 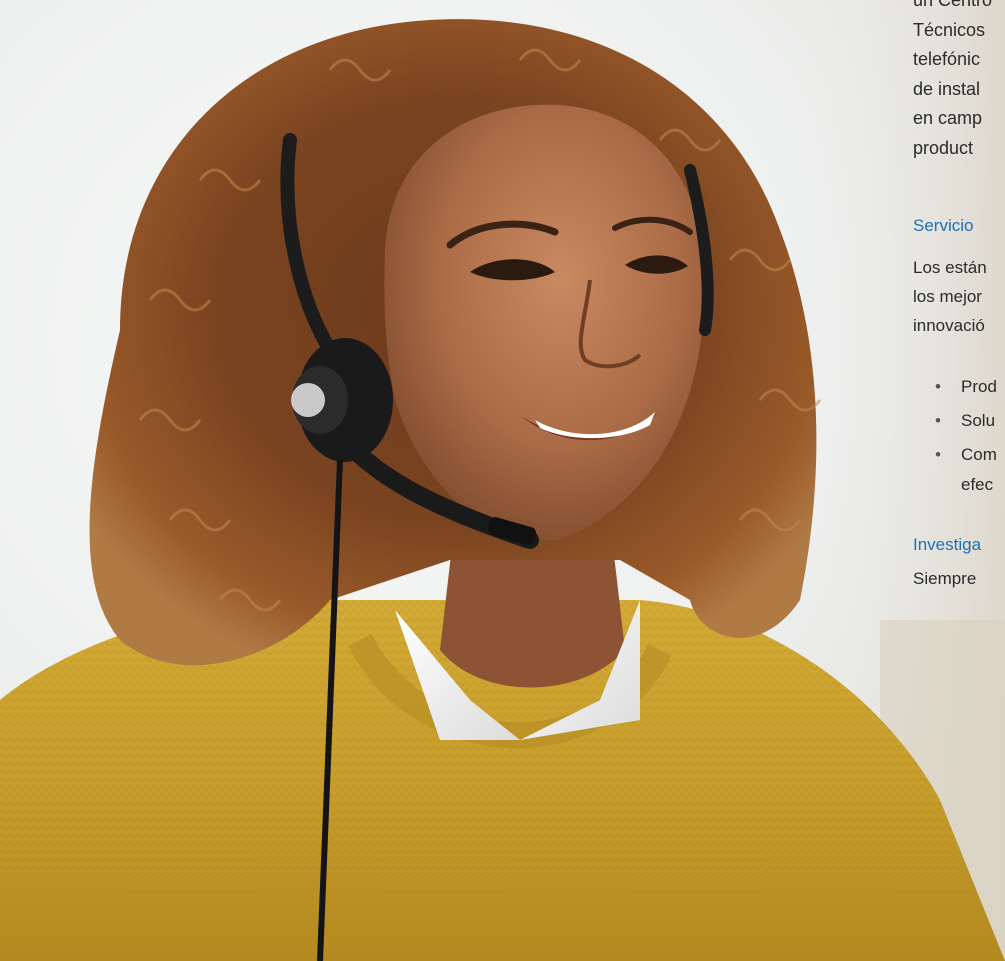 I want to click on servicio-line: los mejor, so click(x=947, y=296).